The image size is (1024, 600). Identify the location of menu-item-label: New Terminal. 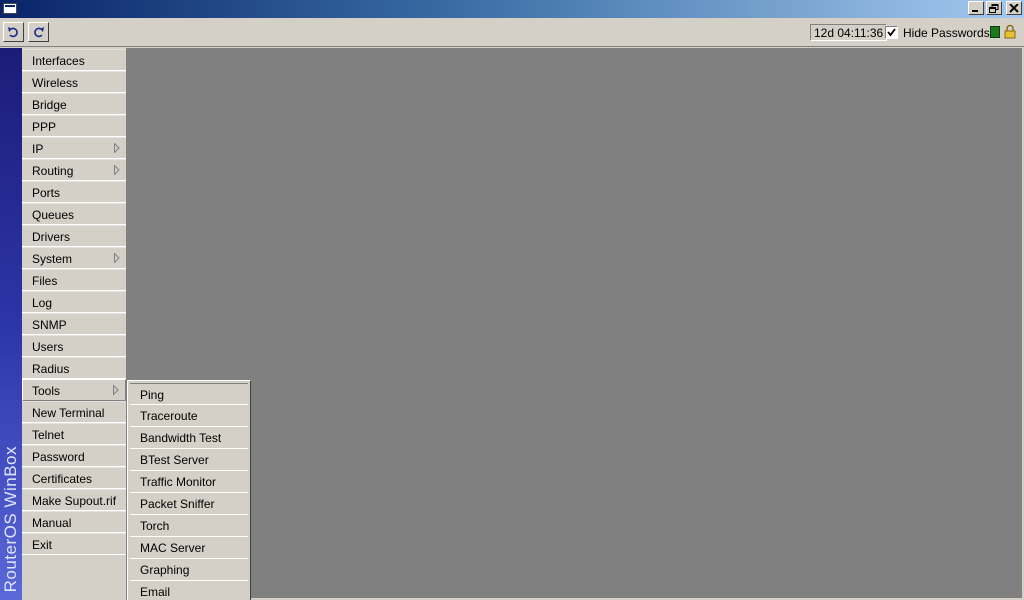
(68, 413).